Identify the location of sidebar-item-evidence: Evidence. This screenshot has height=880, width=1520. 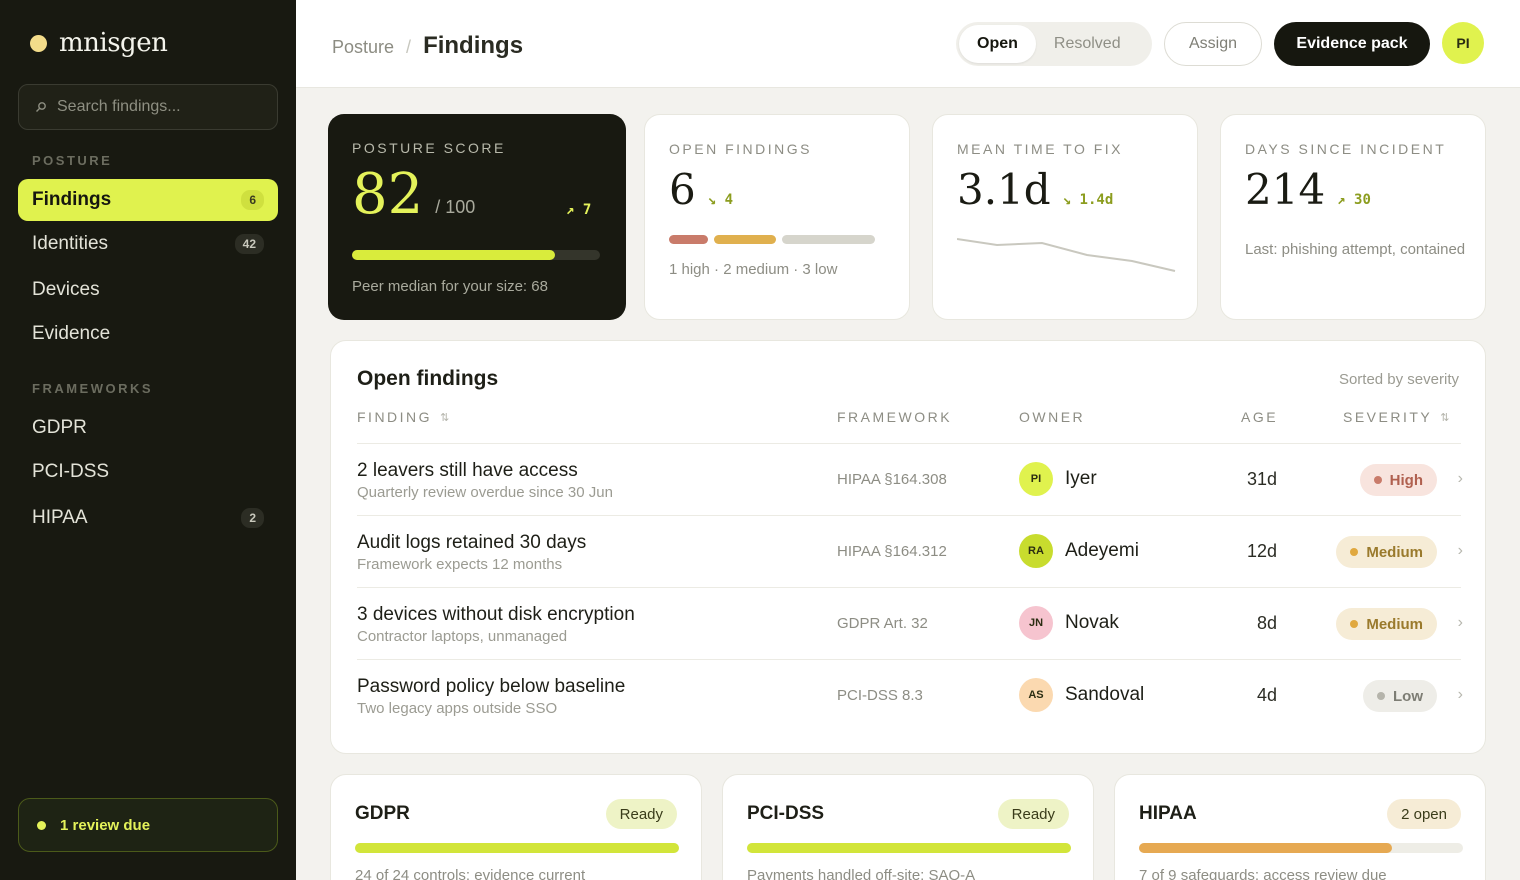
(148, 334).